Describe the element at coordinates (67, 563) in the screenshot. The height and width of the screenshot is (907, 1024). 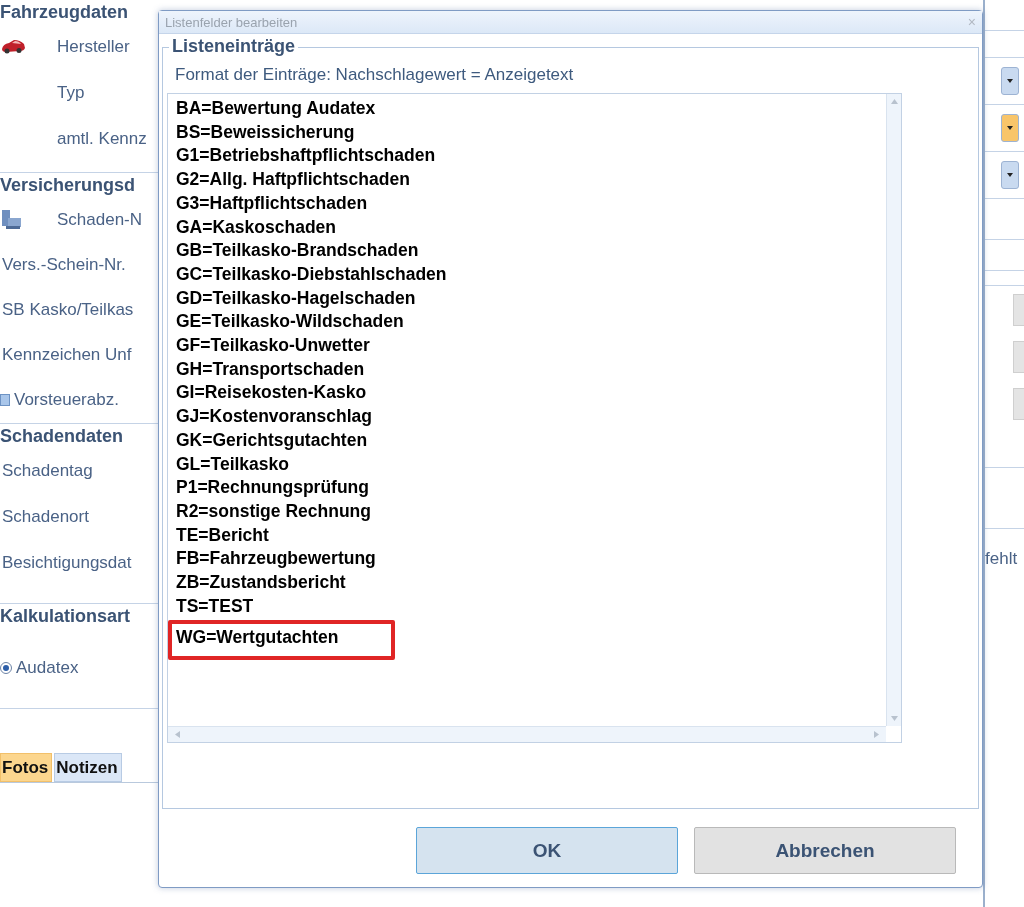
I see `field-label: Besichtigungsdat` at that location.